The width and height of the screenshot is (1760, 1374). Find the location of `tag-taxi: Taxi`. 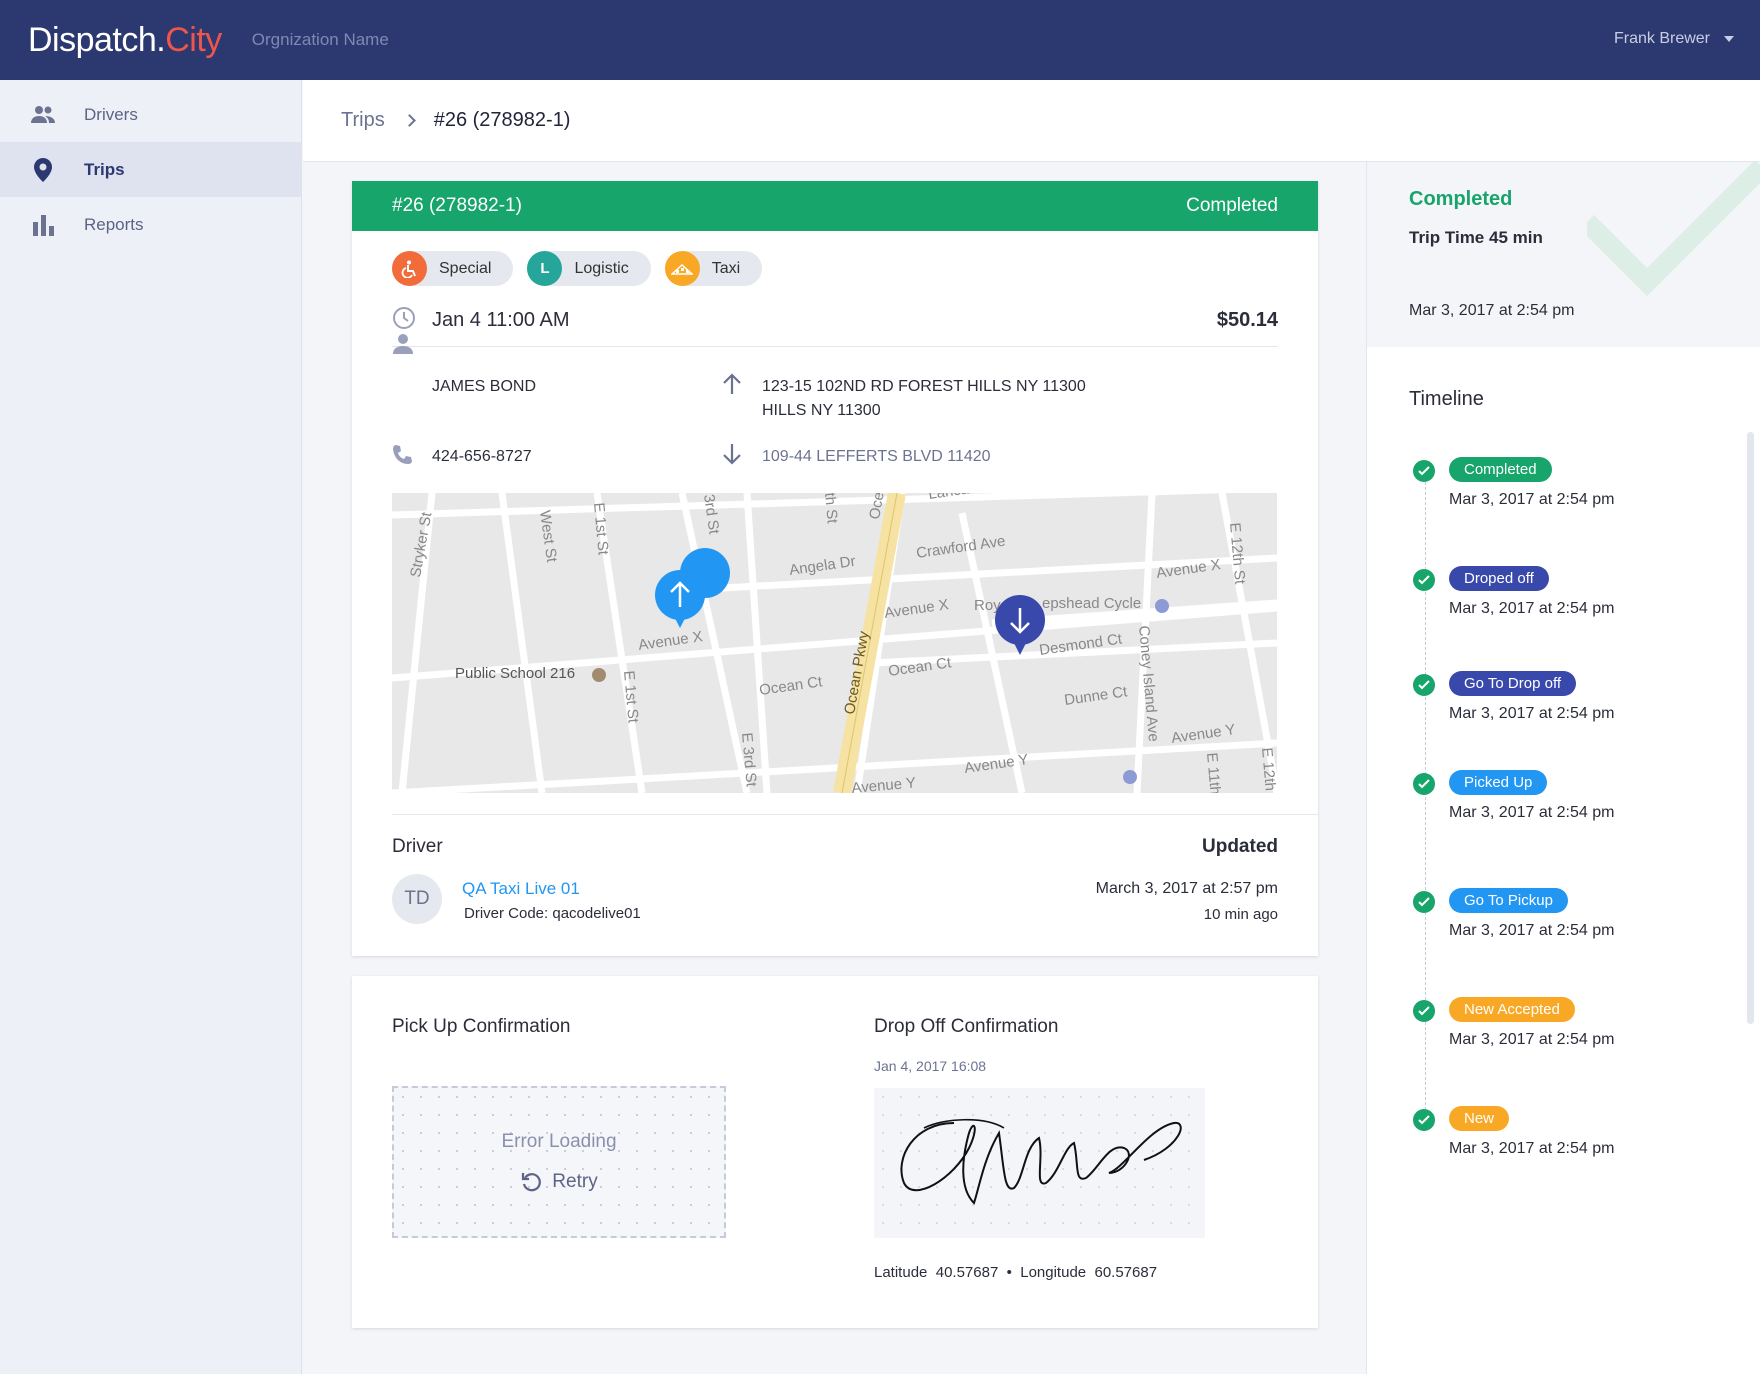

tag-taxi: Taxi is located at coordinates (713, 268).